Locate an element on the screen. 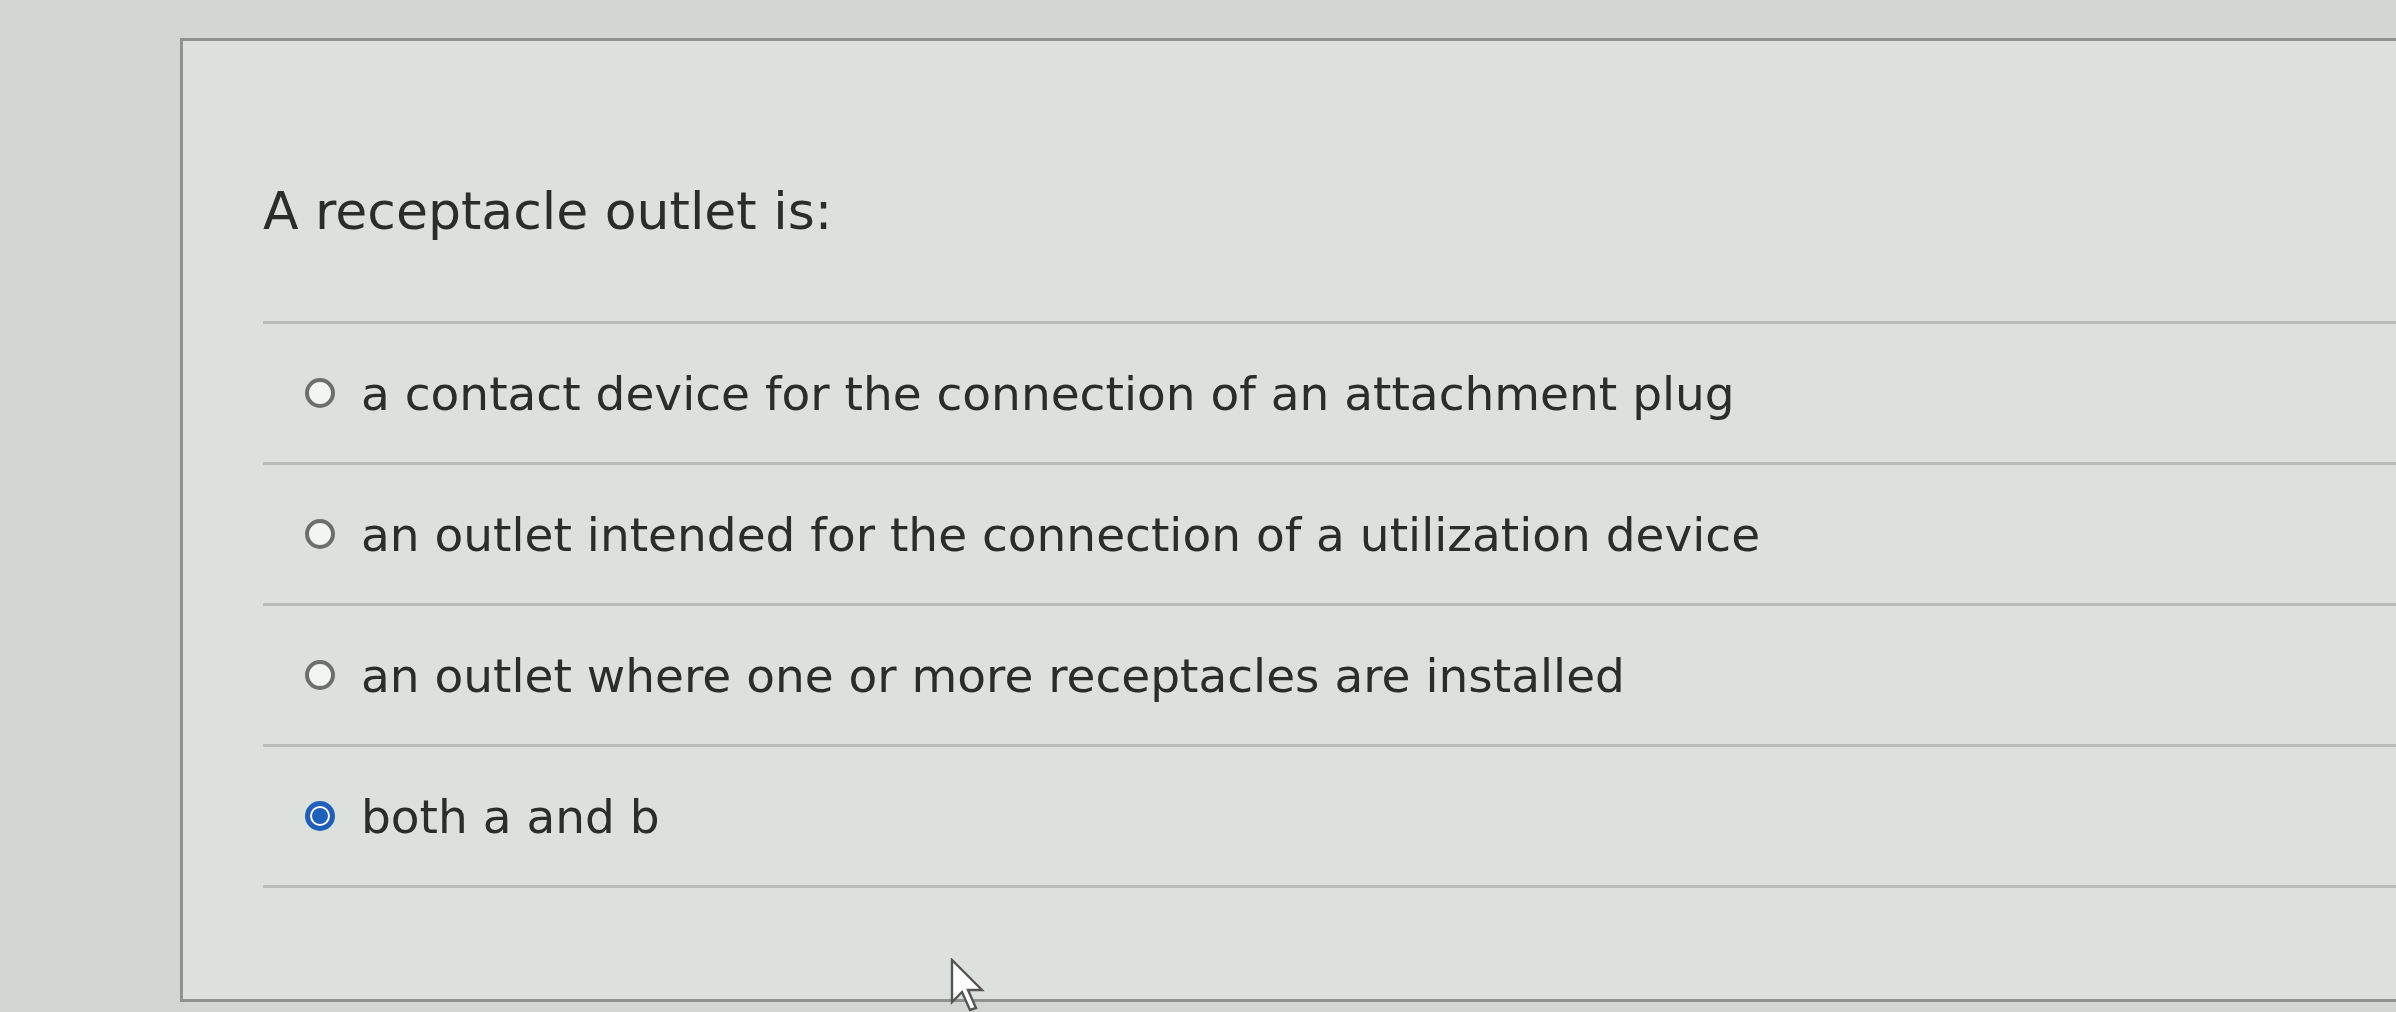 This screenshot has height=1012, width=2396. answer-option: an outlet intended for the connection of a utilization device is located at coordinates (1015, 534).